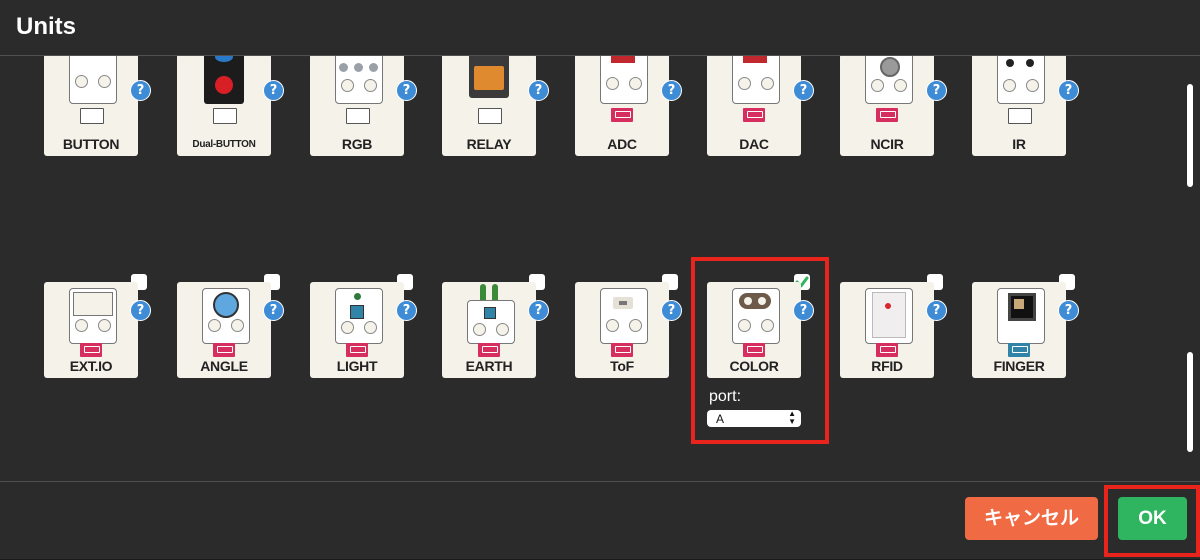 This screenshot has height=560, width=1200. What do you see at coordinates (1019, 106) in the screenshot?
I see `unit-card: IR` at bounding box center [1019, 106].